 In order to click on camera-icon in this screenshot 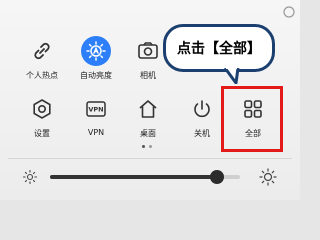, I will do `click(148, 51)`.